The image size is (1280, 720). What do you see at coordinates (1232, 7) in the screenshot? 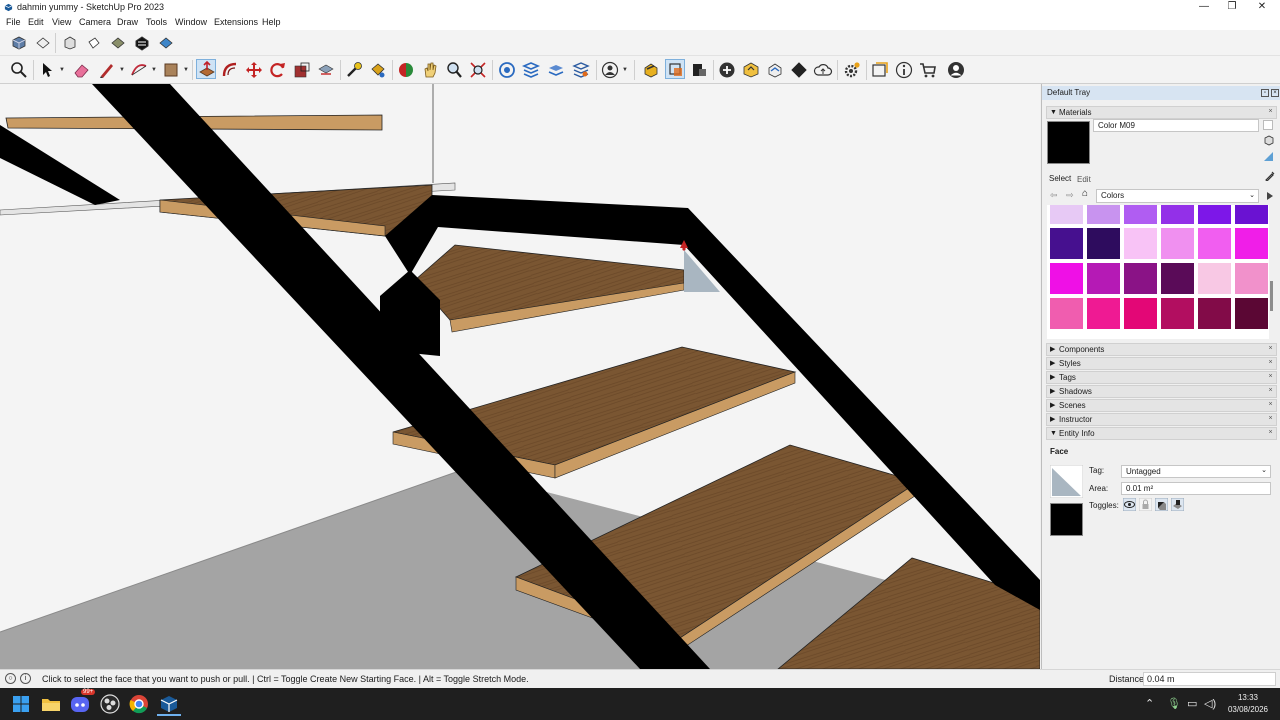
I see `restore-button: ❐` at bounding box center [1232, 7].